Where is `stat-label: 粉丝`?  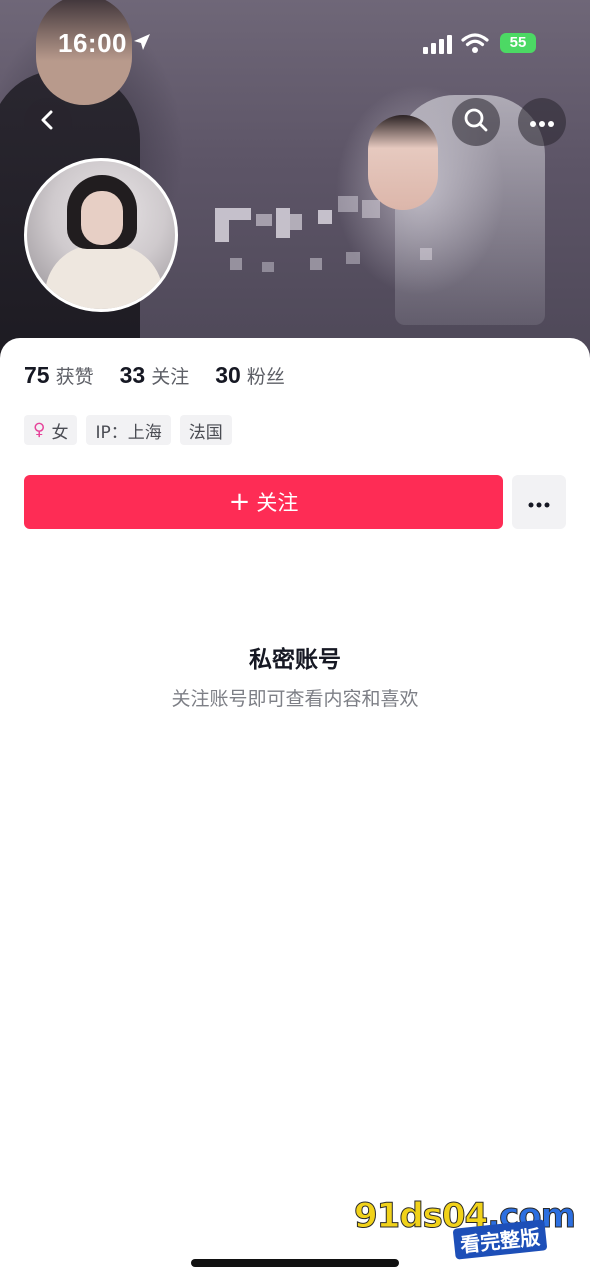 stat-label: 粉丝 is located at coordinates (265, 377).